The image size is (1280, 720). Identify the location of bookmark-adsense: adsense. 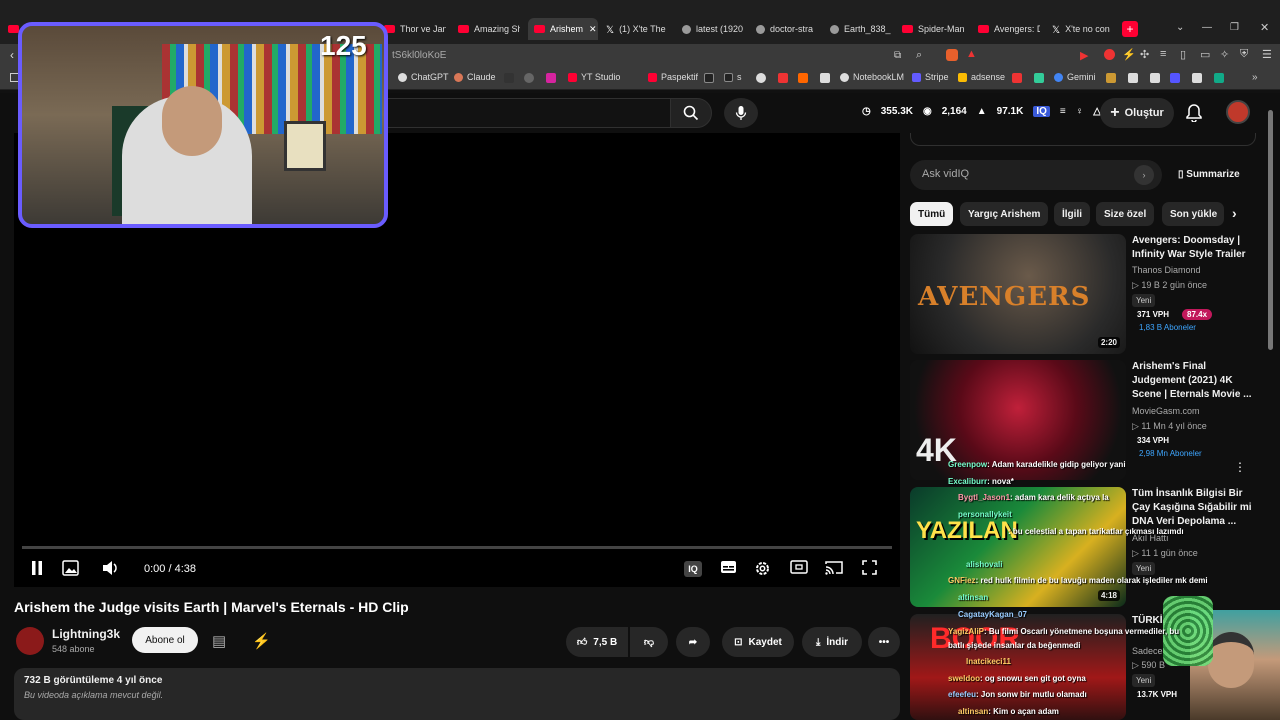
(981, 77).